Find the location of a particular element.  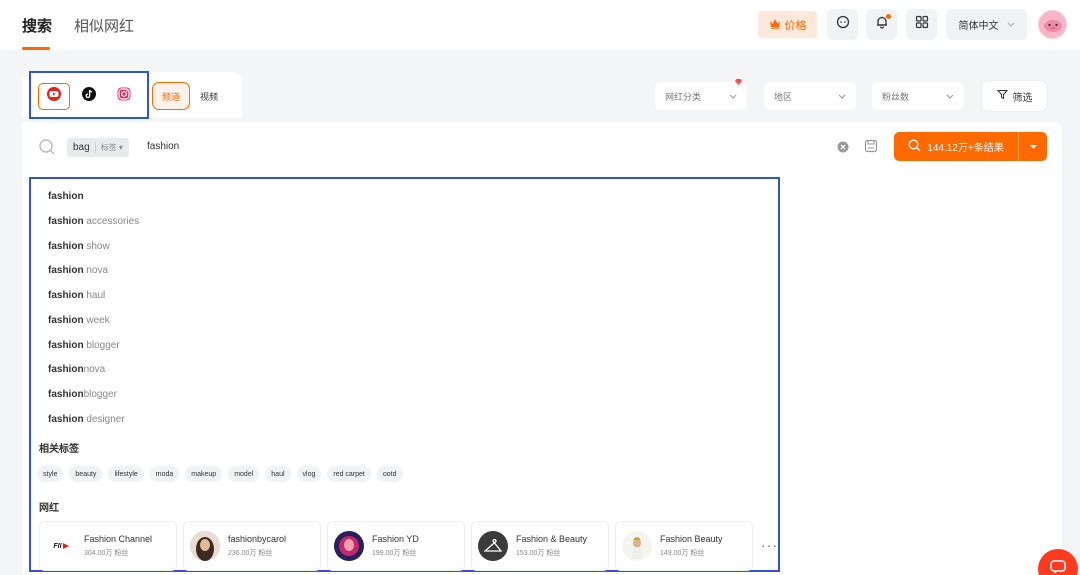

search-results-main: 144.12万+条结果 is located at coordinates (956, 146).